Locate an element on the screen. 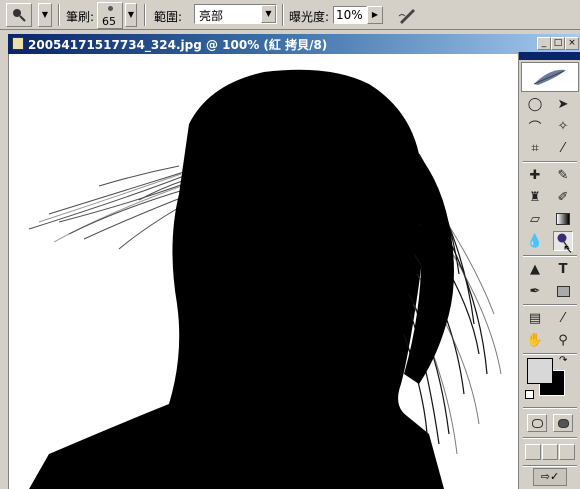 This screenshot has width=580, height=489. clone-stamp-tool-icon: ♜ is located at coordinates (535, 197).